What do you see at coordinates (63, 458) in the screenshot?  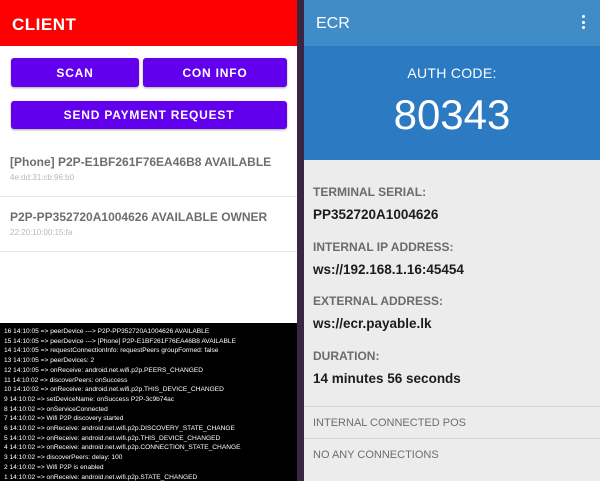 I see `log-line: 3 14:10:02 => discoverPeers: delay: 100` at bounding box center [63, 458].